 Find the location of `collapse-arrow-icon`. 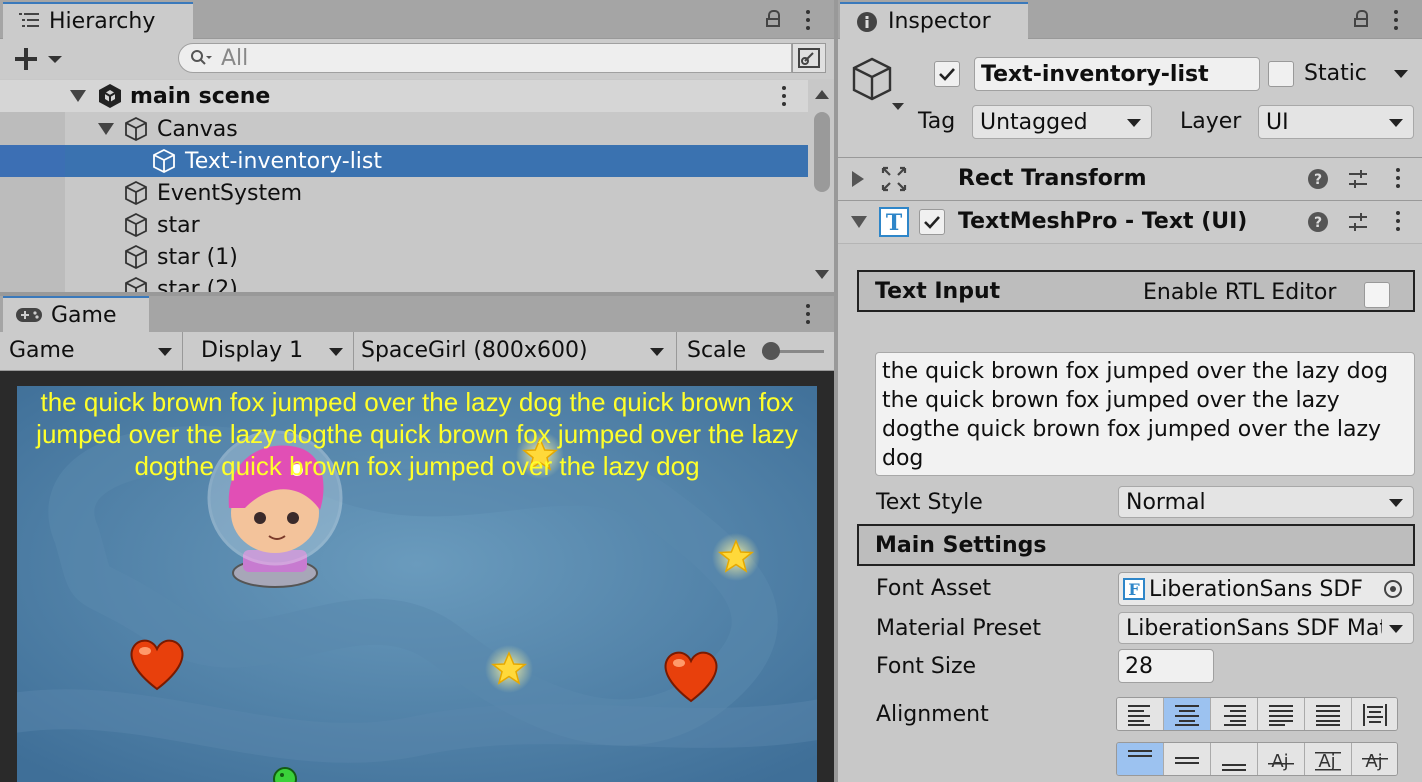

collapse-arrow-icon is located at coordinates (859, 222).